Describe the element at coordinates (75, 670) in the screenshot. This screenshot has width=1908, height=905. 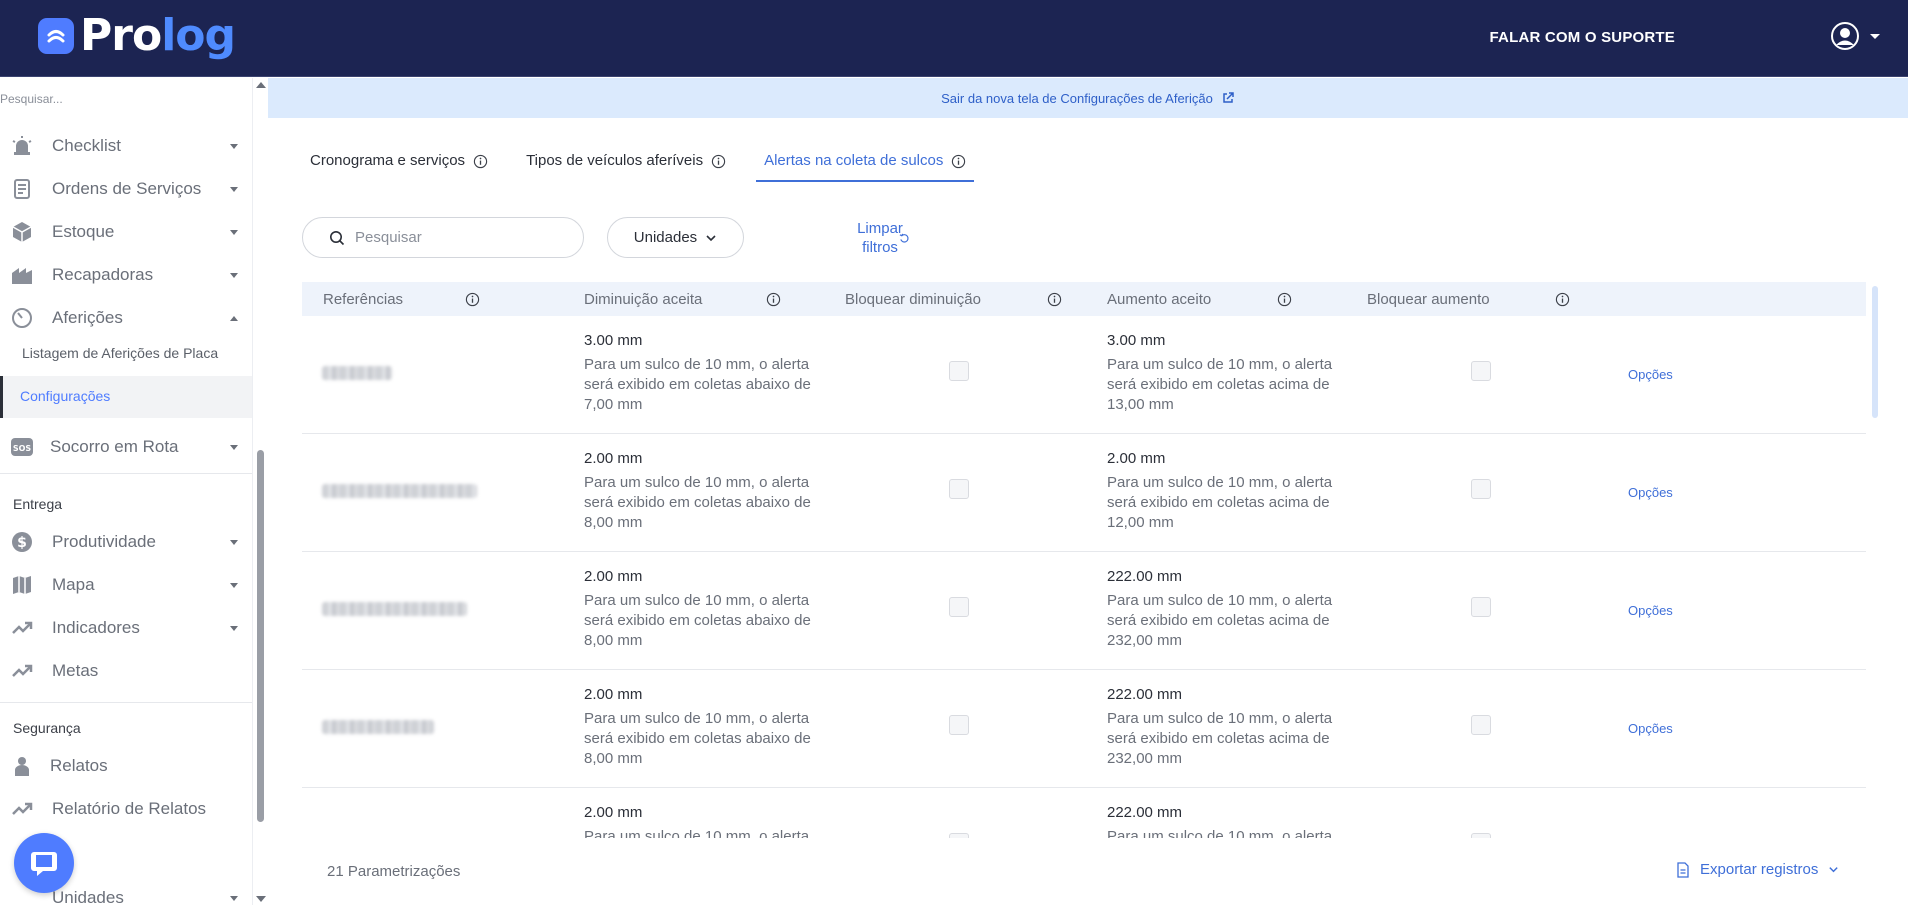
I see `sidebar-item-label: Metas` at that location.